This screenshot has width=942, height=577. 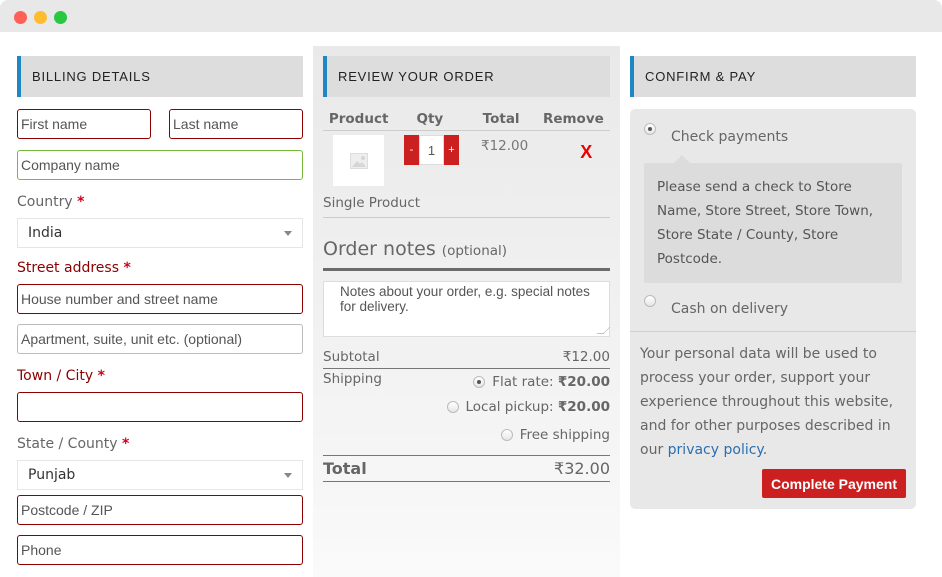 I want to click on image-placeholder-icon, so click(x=358, y=160).